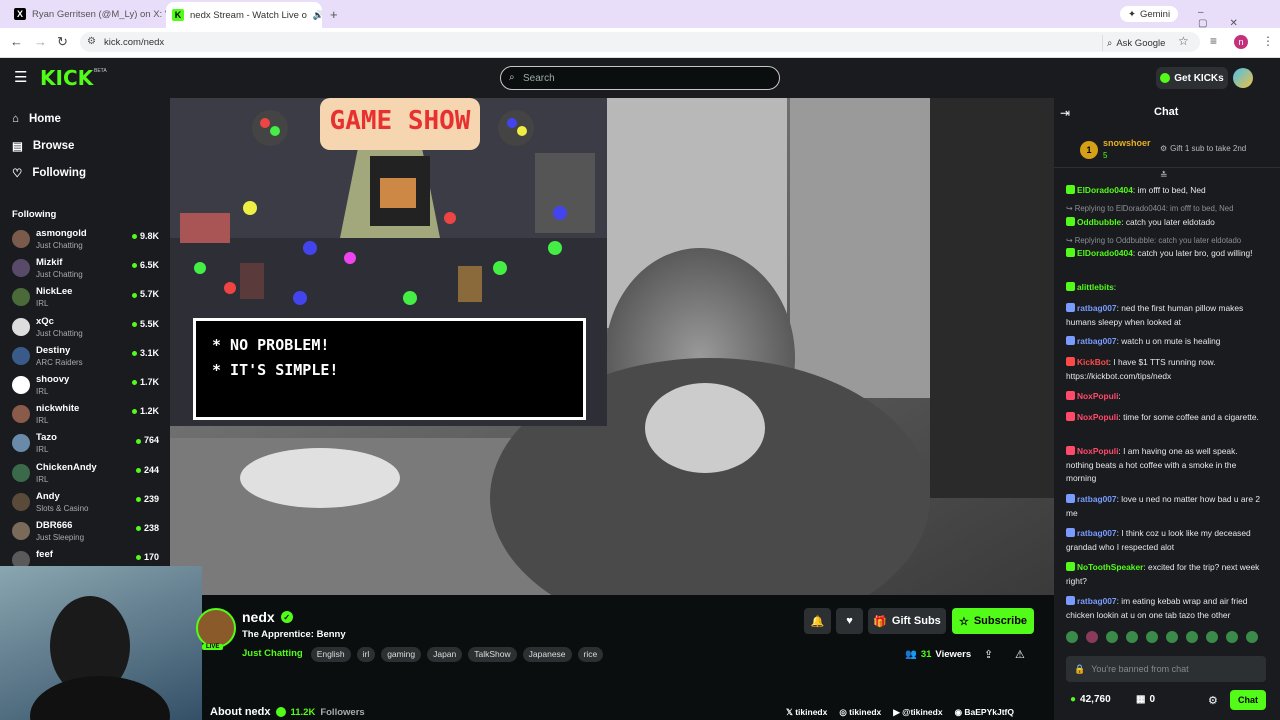  Describe the element at coordinates (1183, 41) in the screenshot. I see `bookmark-star-icon: ☆` at that location.